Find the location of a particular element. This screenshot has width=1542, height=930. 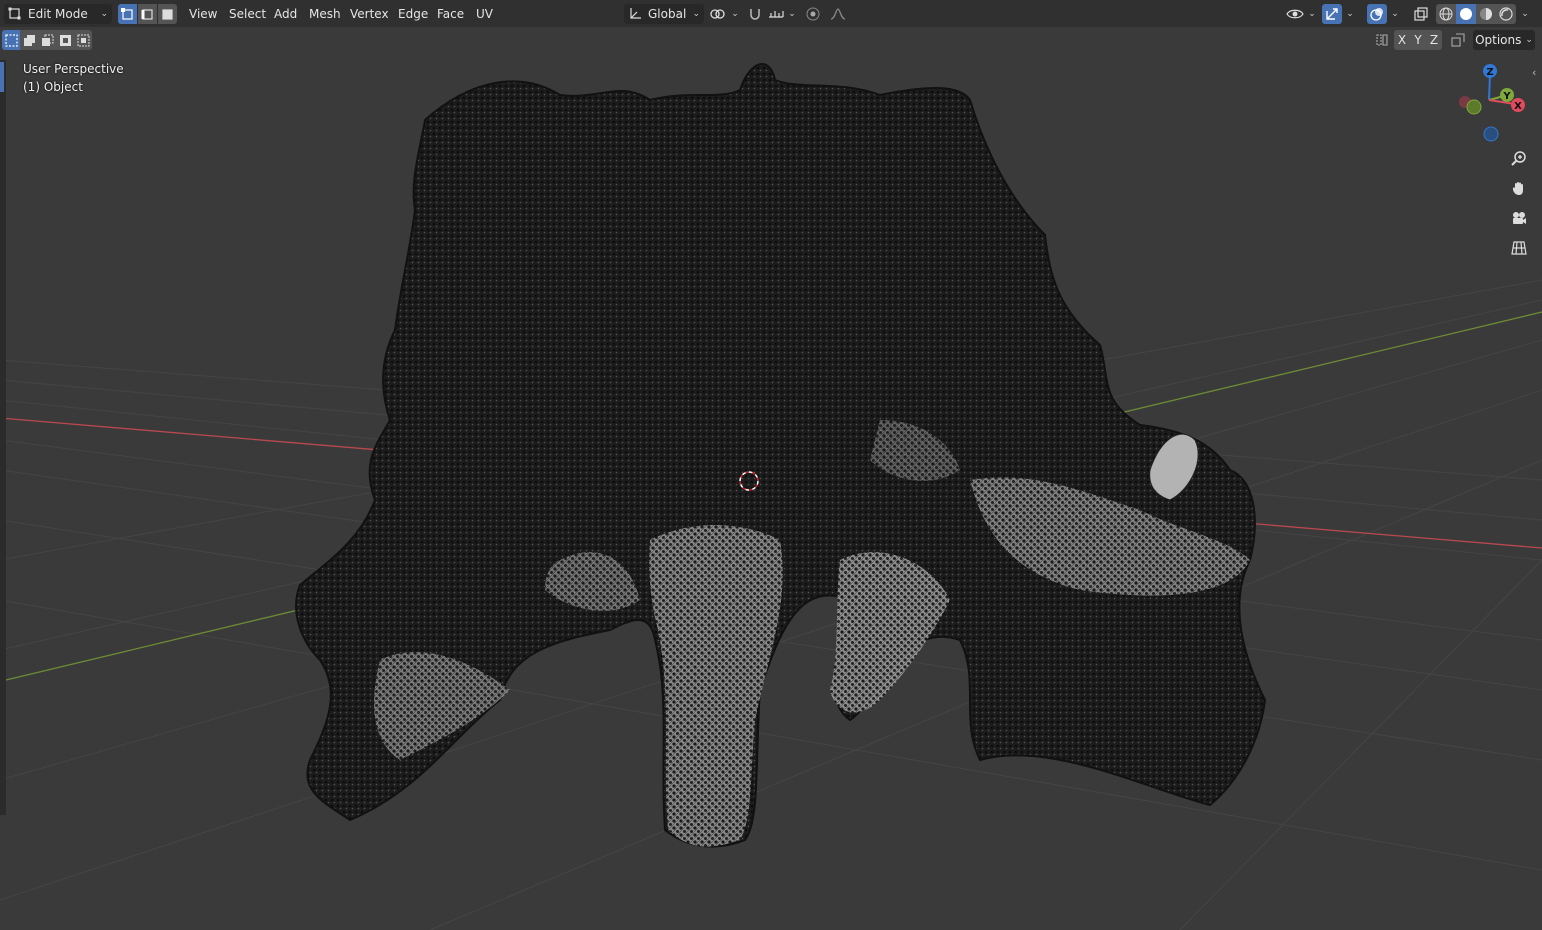

transform-orientation-dropdown: Global ⌄ is located at coordinates (664, 14).